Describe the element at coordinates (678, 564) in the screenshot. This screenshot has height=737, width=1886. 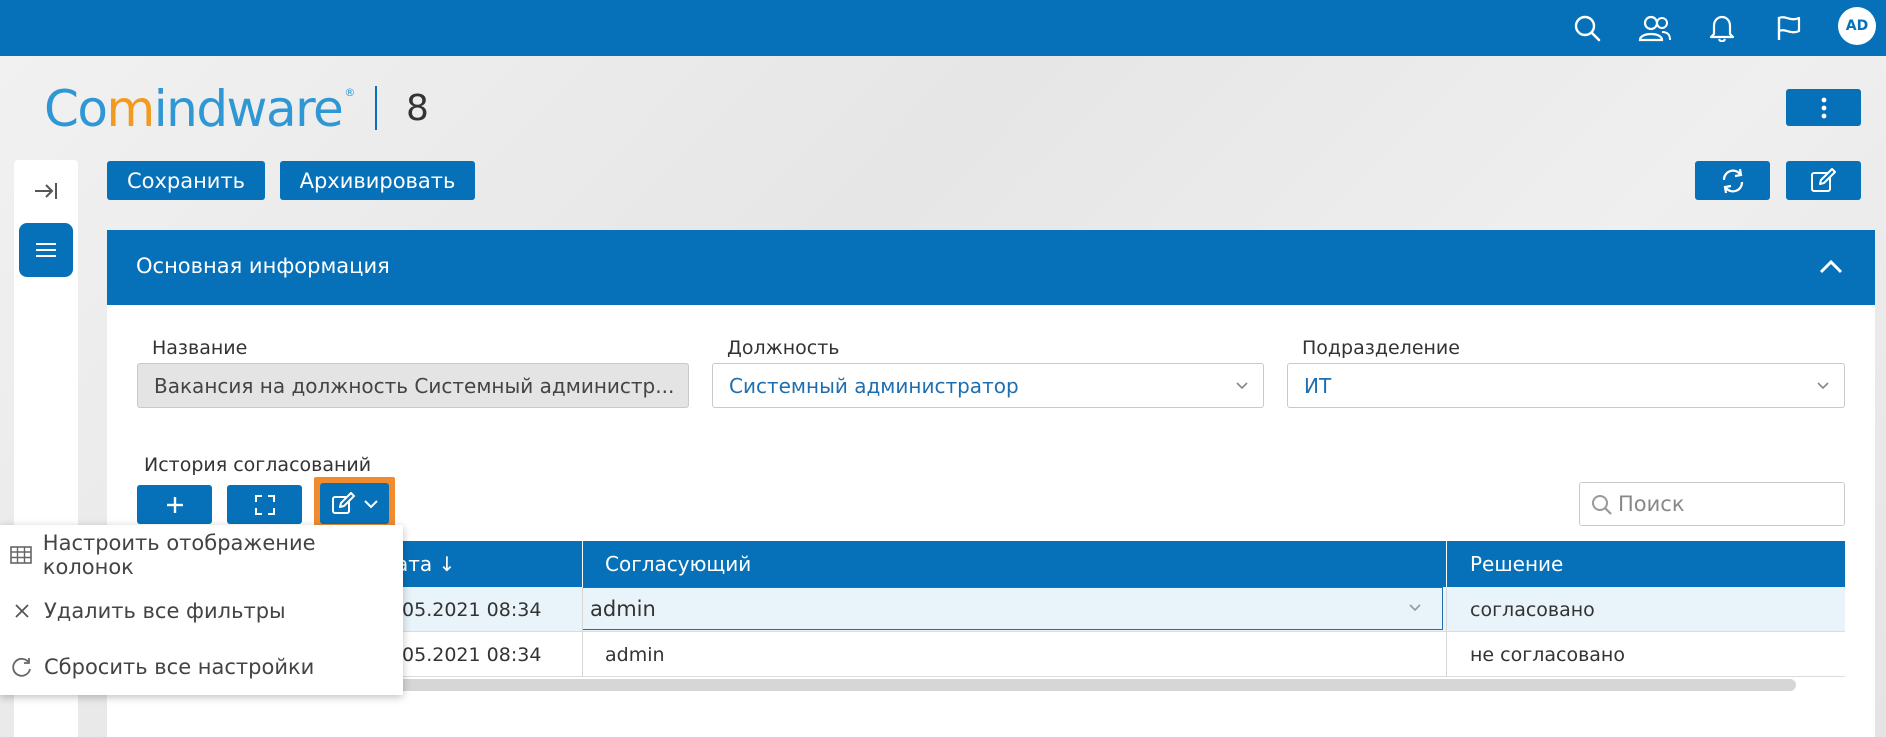
I see `column-header-approver: Согласующий` at that location.